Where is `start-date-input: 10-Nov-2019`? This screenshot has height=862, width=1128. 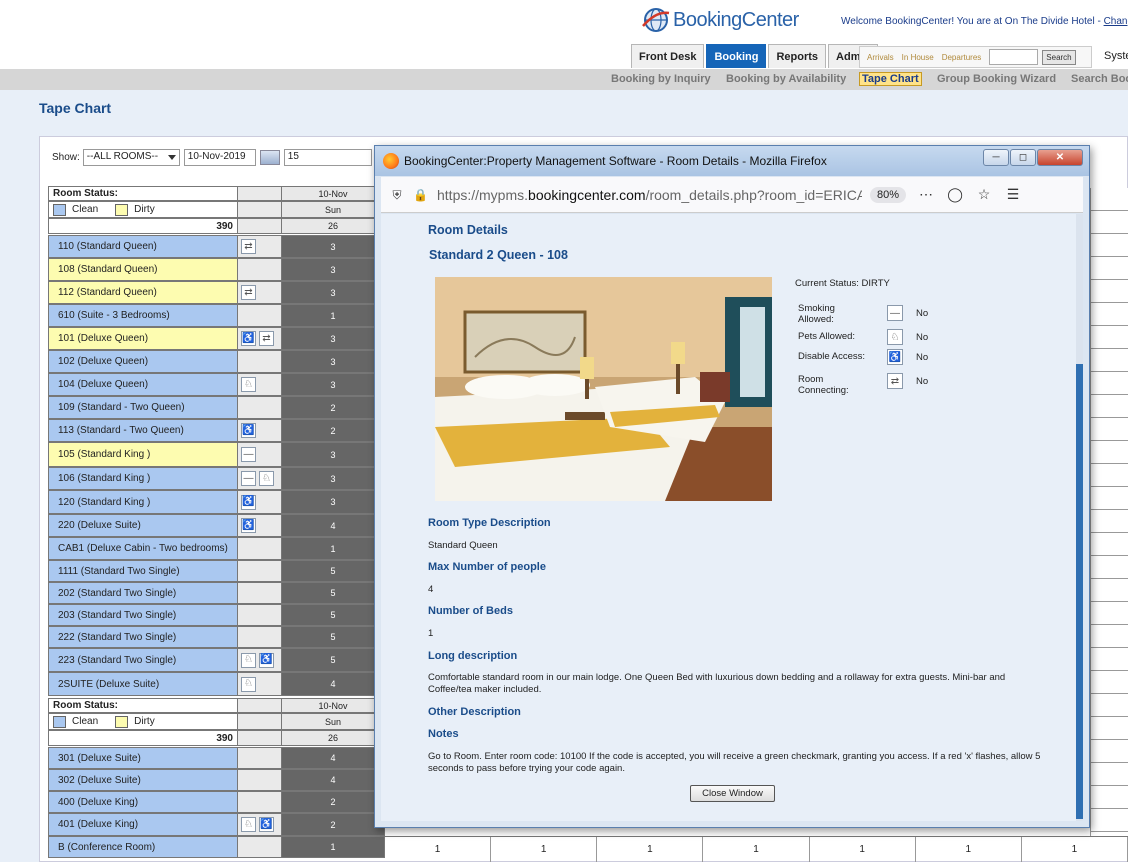 start-date-input: 10-Nov-2019 is located at coordinates (219, 157).